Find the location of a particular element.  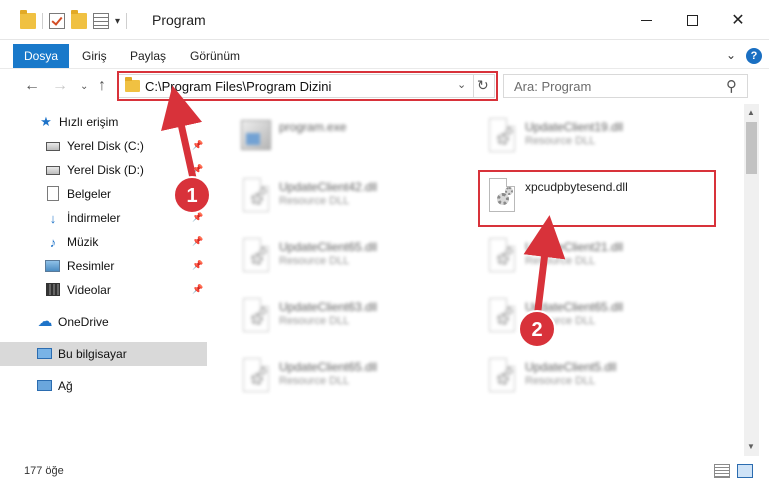

sidebar-item-this-pc: Bu bilgisayar is located at coordinates (103, 354).